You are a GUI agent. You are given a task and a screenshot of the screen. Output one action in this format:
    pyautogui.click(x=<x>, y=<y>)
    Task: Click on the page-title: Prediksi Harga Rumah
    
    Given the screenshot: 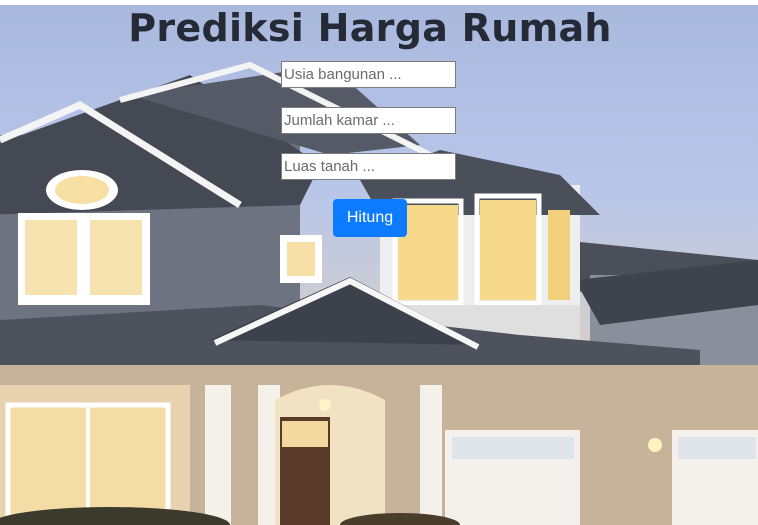 What is the action you would take?
    pyautogui.click(x=370, y=28)
    